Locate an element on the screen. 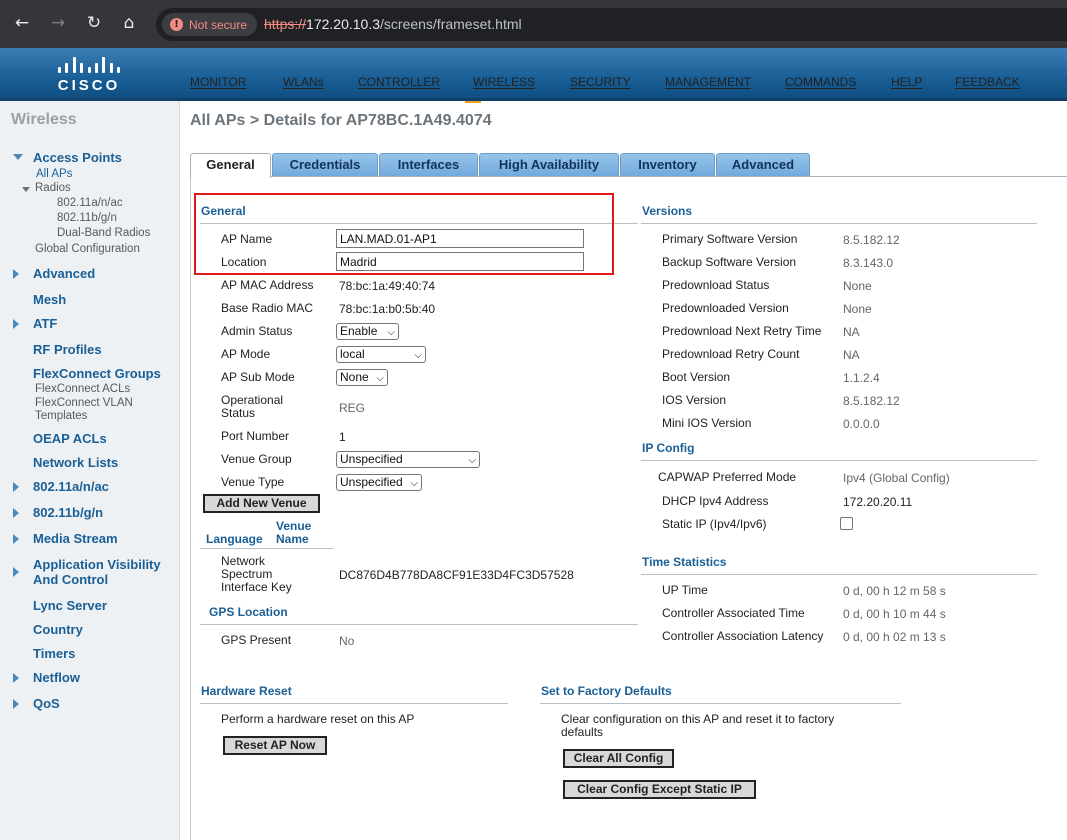 This screenshot has height=840, width=1067. back-icon: ← is located at coordinates (22, 23).